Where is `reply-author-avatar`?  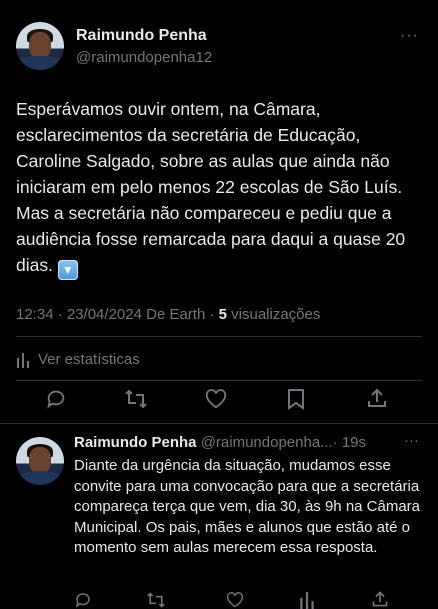 reply-author-avatar is located at coordinates (40, 461).